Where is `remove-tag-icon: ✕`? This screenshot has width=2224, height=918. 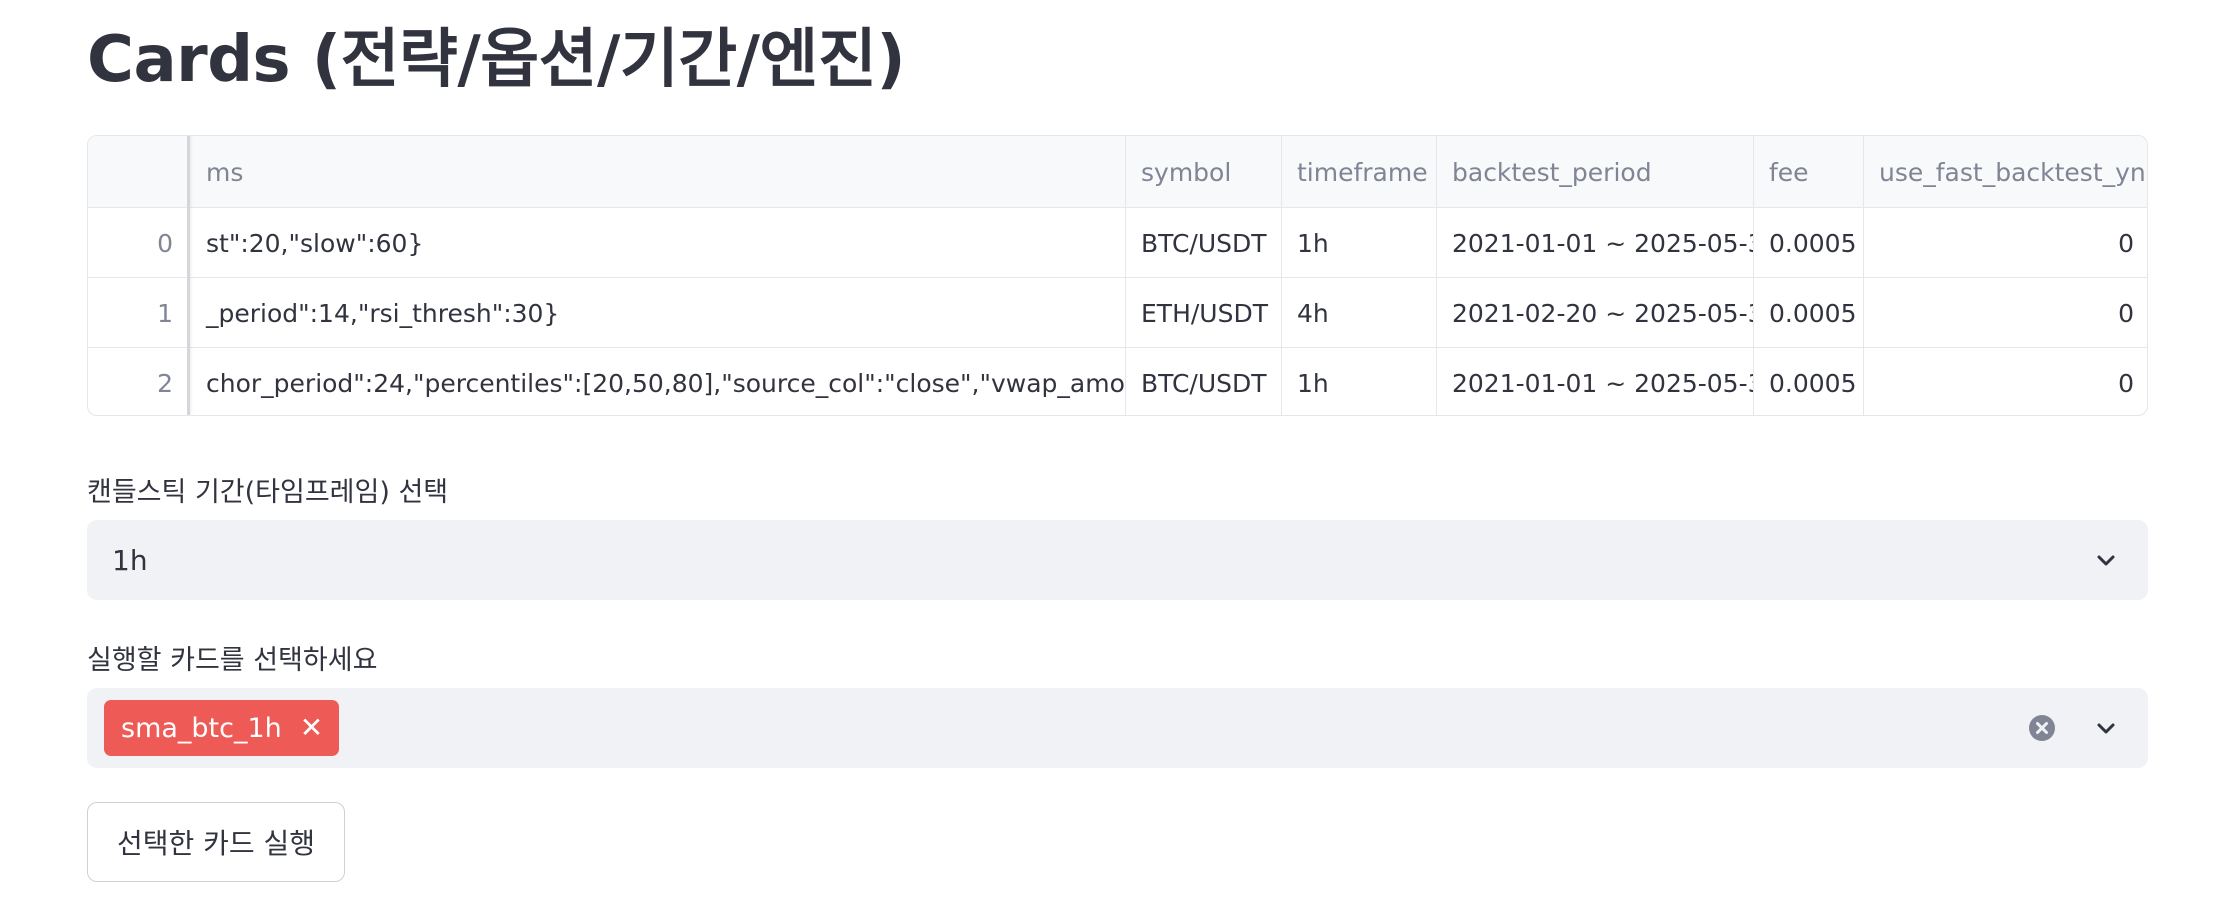 remove-tag-icon: ✕ is located at coordinates (311, 728).